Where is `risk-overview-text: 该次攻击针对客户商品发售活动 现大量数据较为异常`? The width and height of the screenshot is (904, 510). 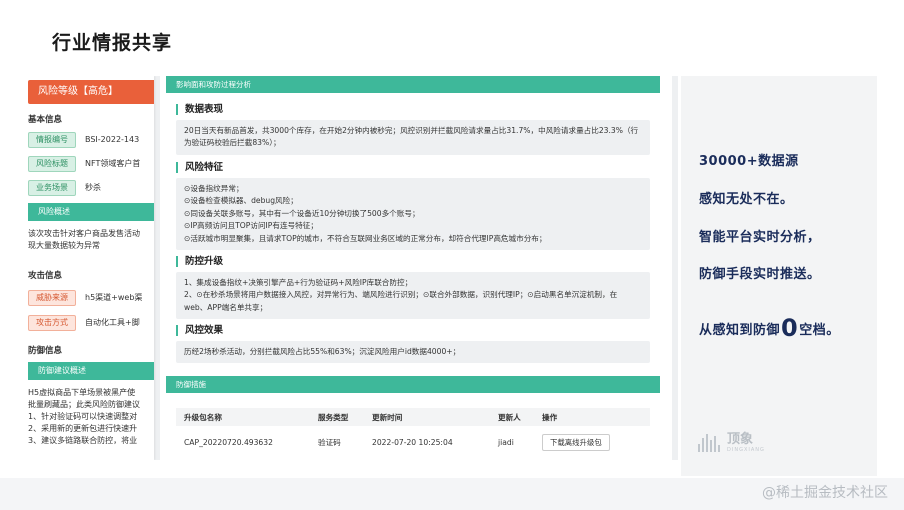 risk-overview-text: 该次攻击针对客户商品发售活动 现大量数据较为异常 is located at coordinates (84, 239).